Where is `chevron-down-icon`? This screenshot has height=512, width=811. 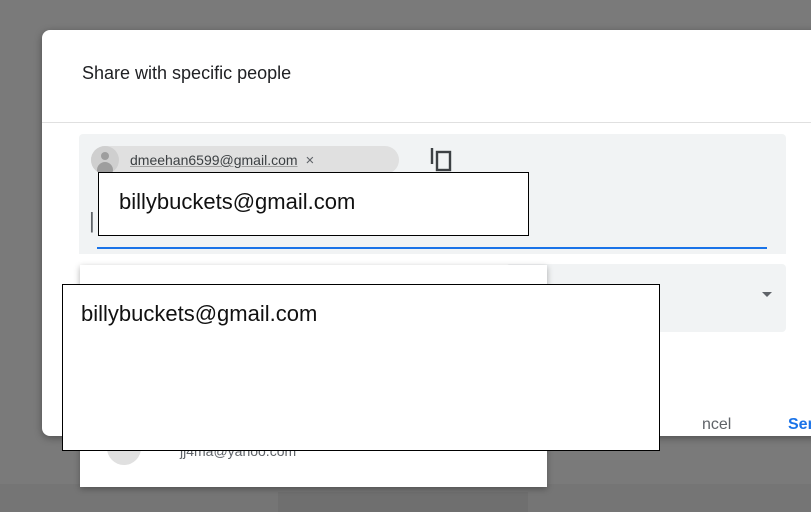
chevron-down-icon is located at coordinates (767, 294).